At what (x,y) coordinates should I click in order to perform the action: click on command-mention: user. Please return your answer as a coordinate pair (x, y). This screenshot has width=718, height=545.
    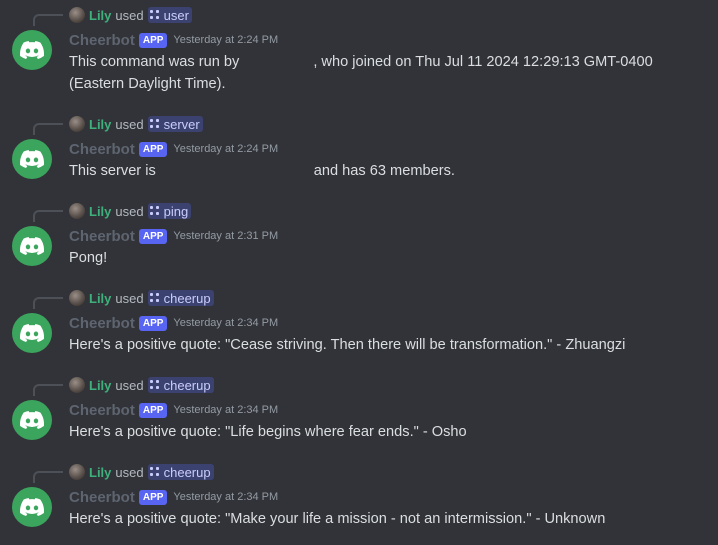
    Looking at the image, I should click on (169, 15).